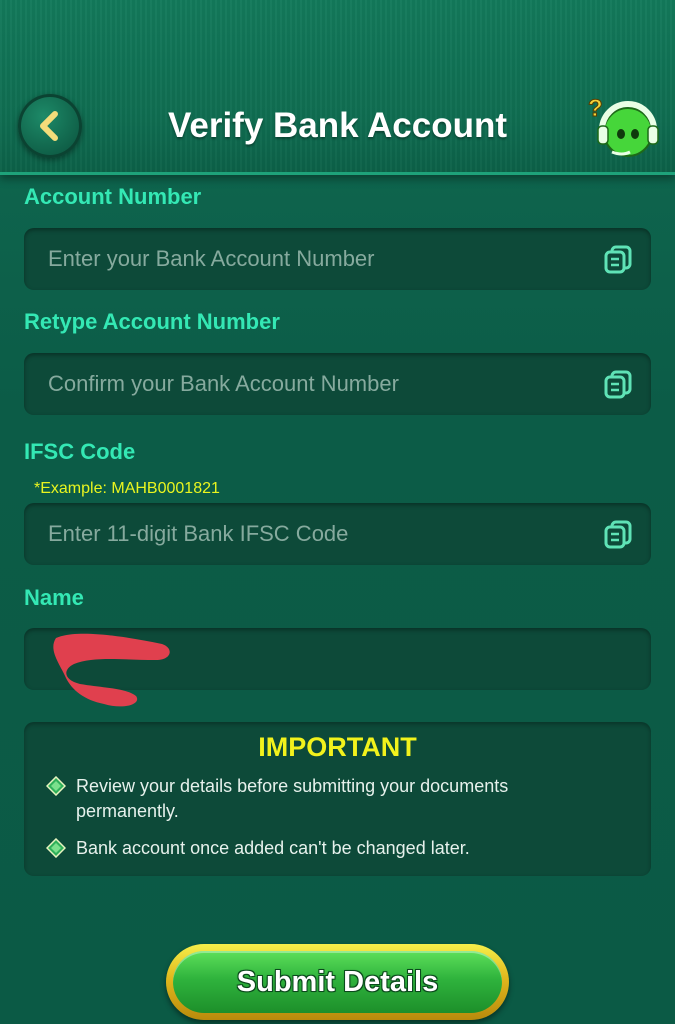  I want to click on ifsc-example-hint: *Example: MAHB0001821, so click(127, 488).